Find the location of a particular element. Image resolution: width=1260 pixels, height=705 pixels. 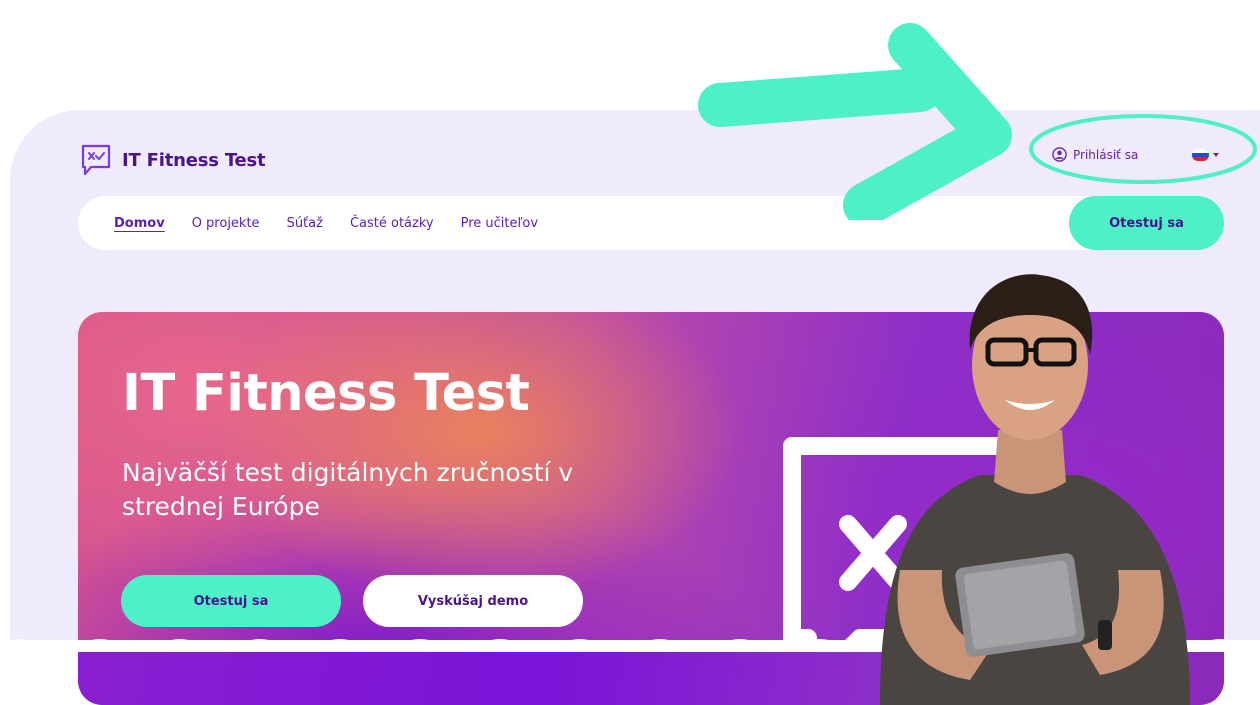

hero-demo-button: Vyskúšaj demo is located at coordinates (473, 601).